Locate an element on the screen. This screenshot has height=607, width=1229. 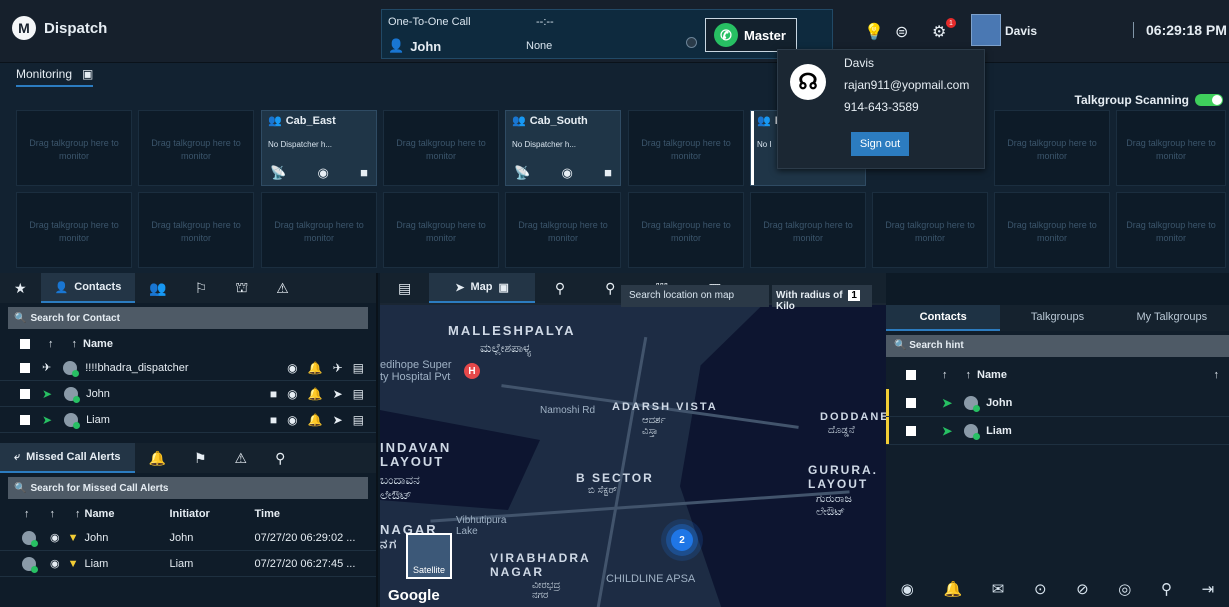
talkgroup-scanning-toggle is located at coordinates (1209, 100).